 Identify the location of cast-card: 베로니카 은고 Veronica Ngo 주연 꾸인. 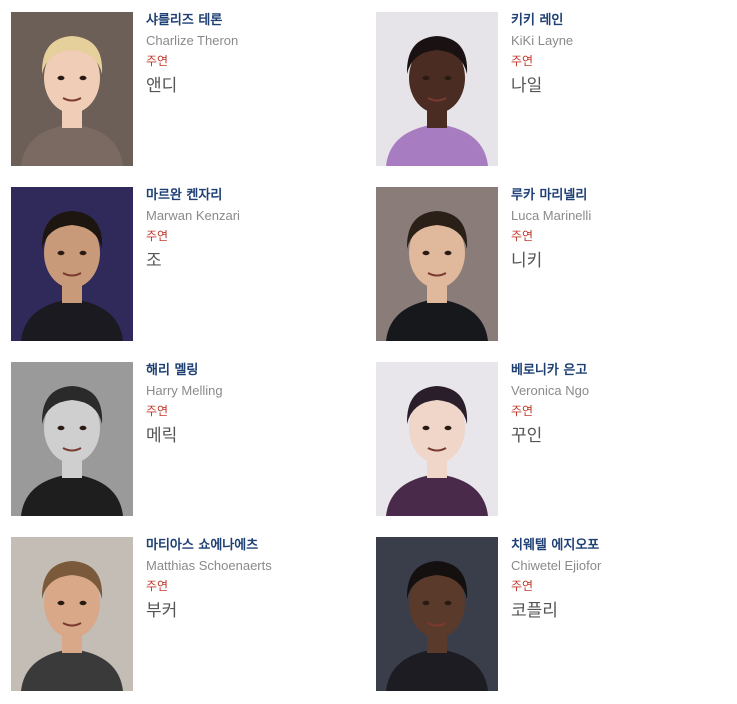
(526, 439).